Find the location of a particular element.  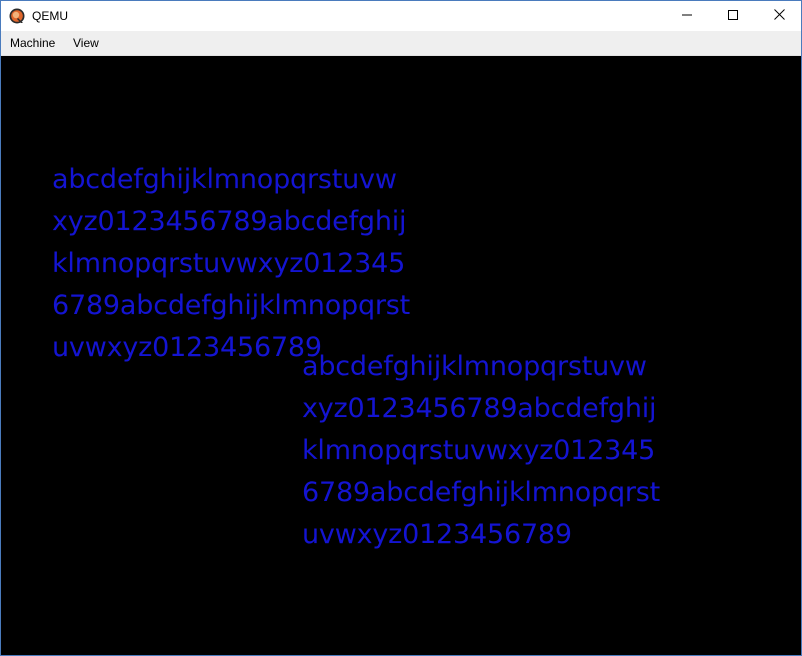

text-line: uvwxyz0123456789 is located at coordinates (437, 534).